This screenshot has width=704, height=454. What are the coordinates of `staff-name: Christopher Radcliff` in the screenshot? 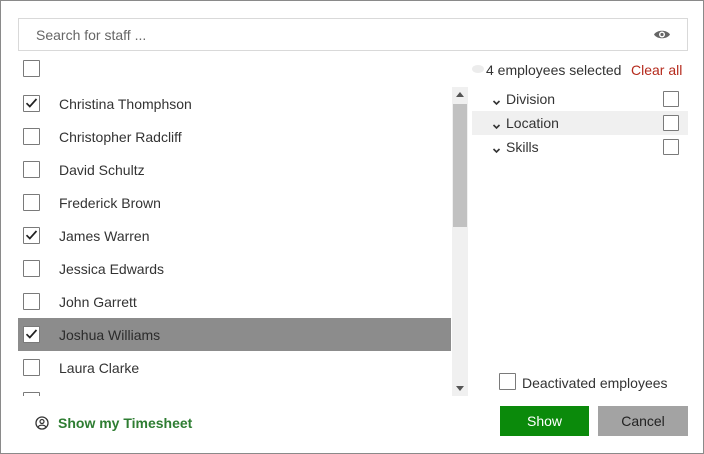 It's located at (120, 137).